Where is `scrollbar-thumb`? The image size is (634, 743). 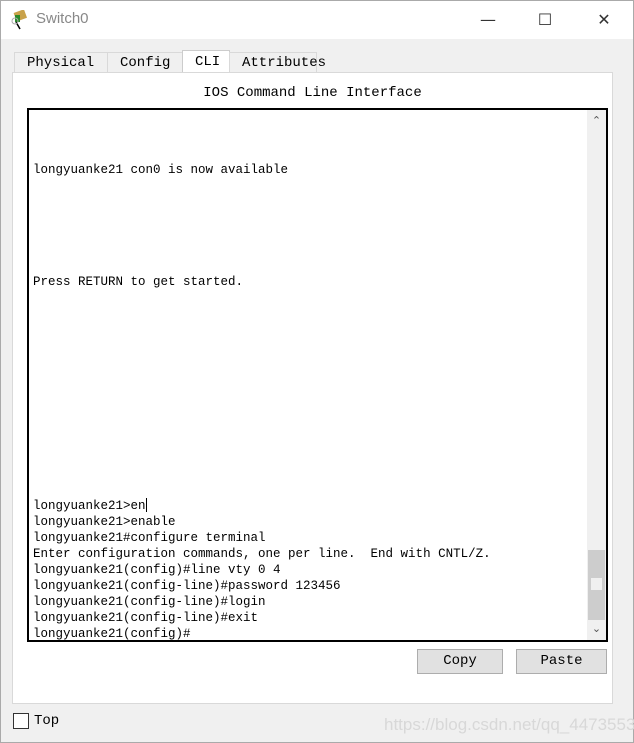
scrollbar-thumb is located at coordinates (596, 585).